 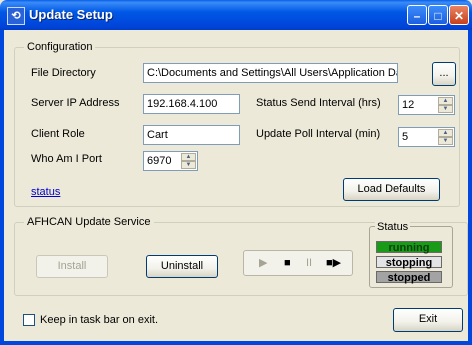 I want to click on status-send-interval-label: Status Send Interval (hrs), so click(x=318, y=103).